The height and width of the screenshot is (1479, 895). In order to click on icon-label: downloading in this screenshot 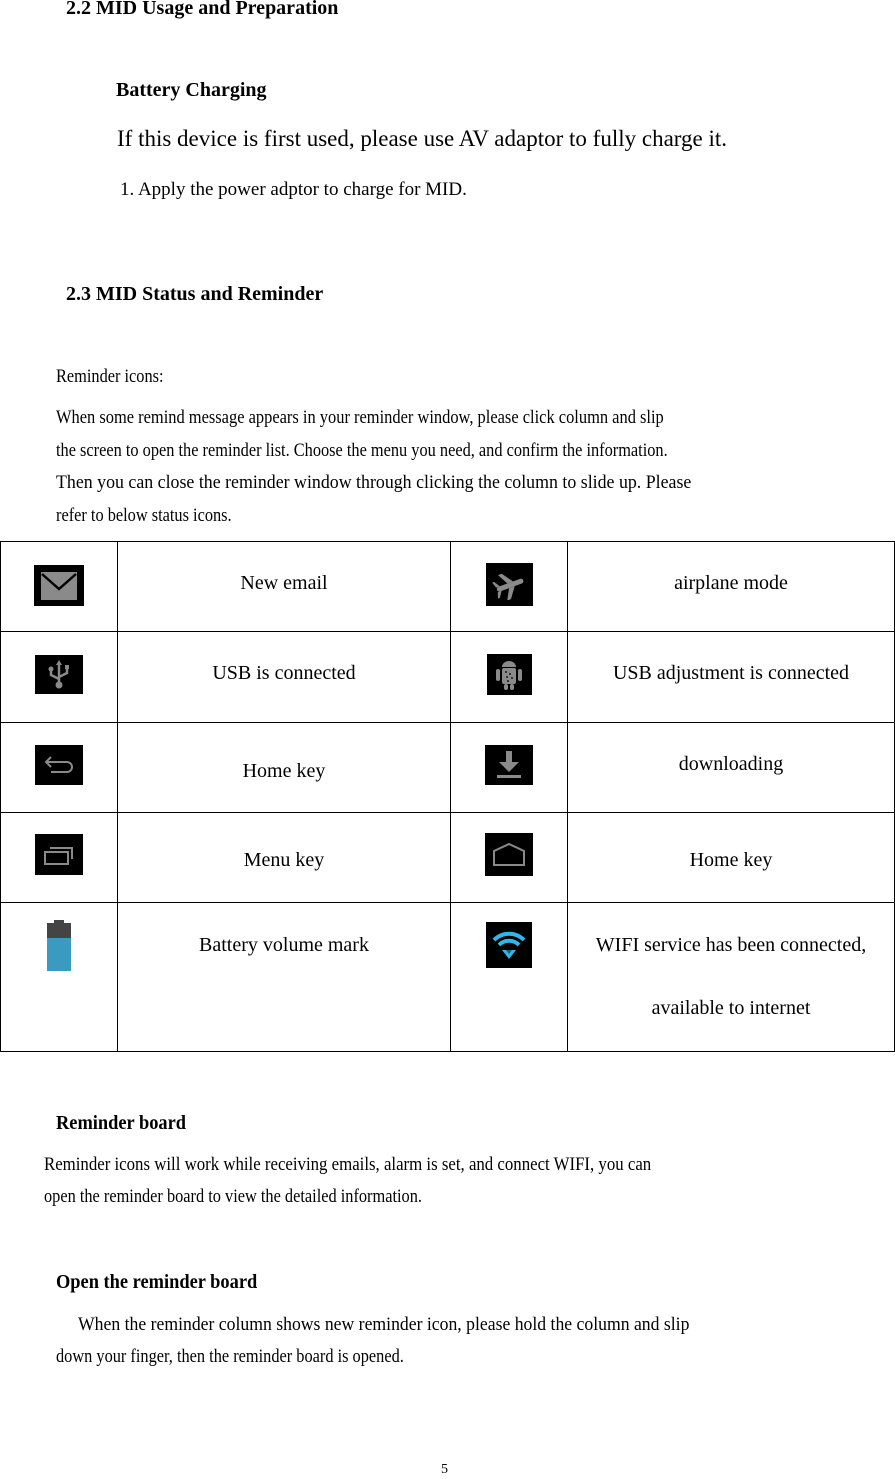, I will do `click(731, 764)`.